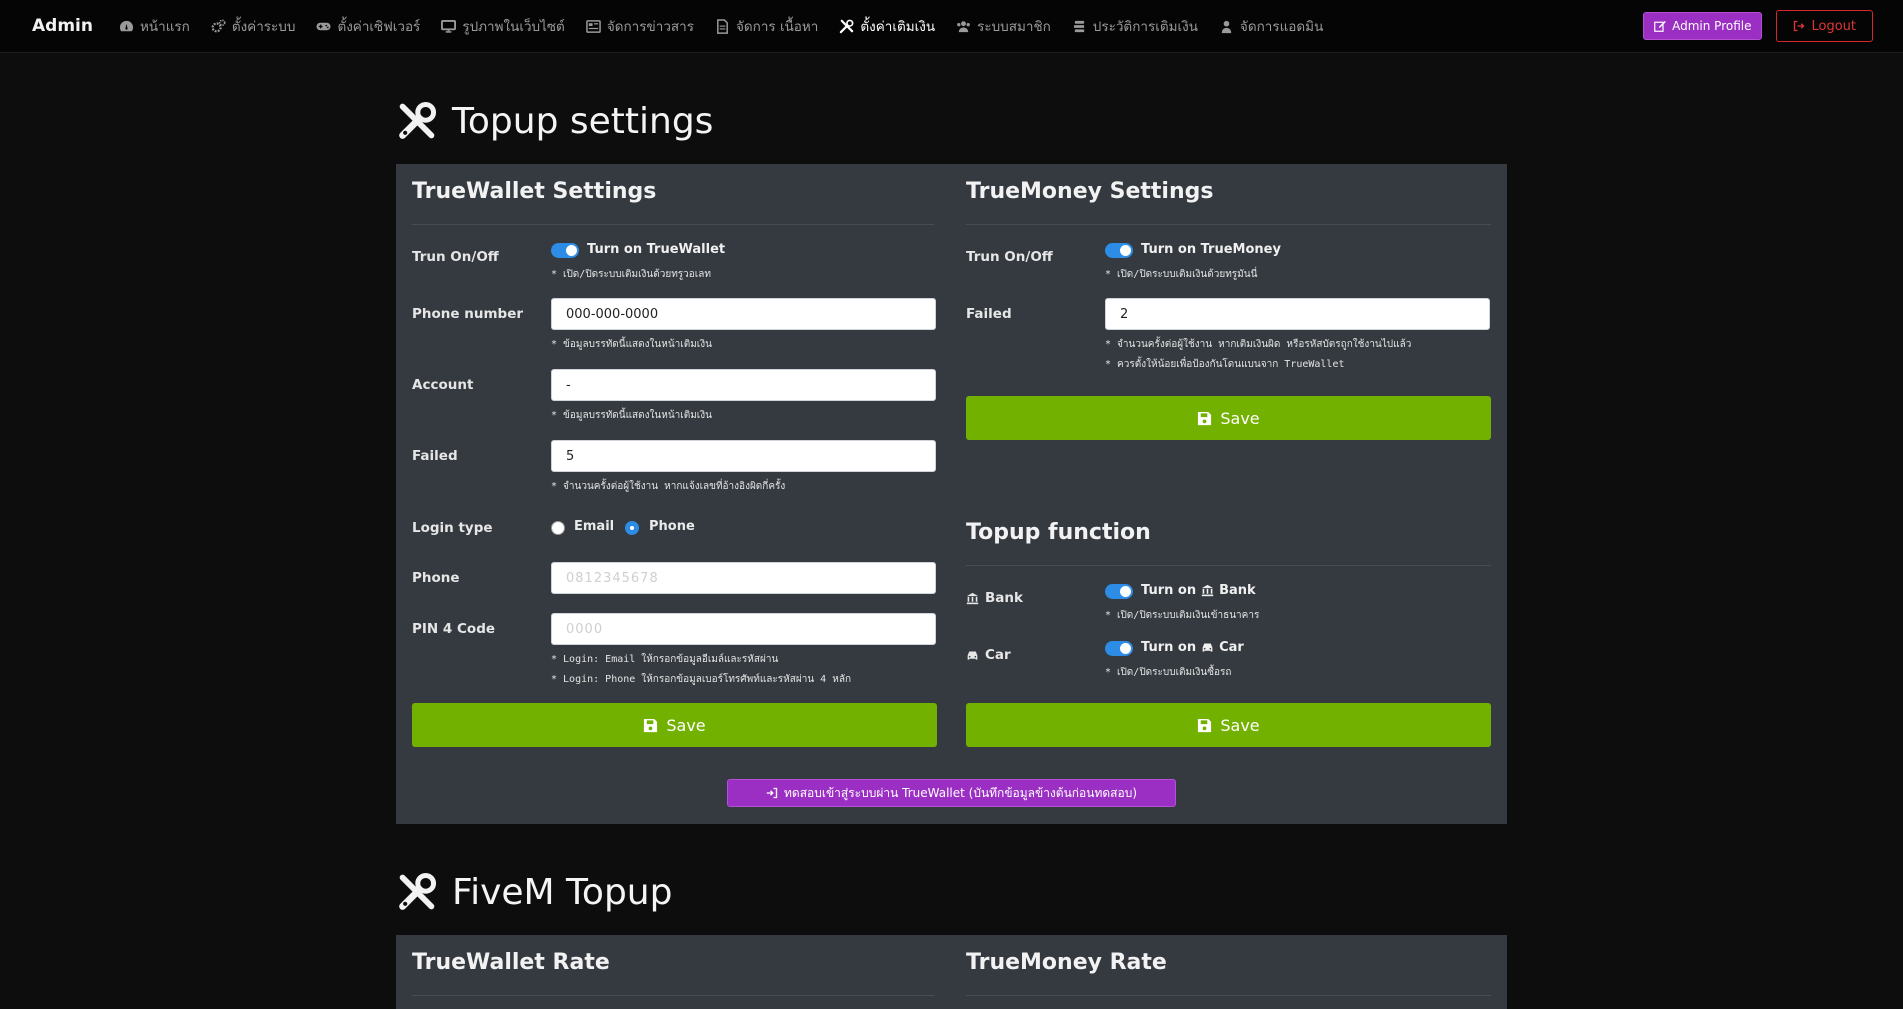 The height and width of the screenshot is (1009, 1903). What do you see at coordinates (743, 578) in the screenshot?
I see `login-phone-input: 0812345678` at bounding box center [743, 578].